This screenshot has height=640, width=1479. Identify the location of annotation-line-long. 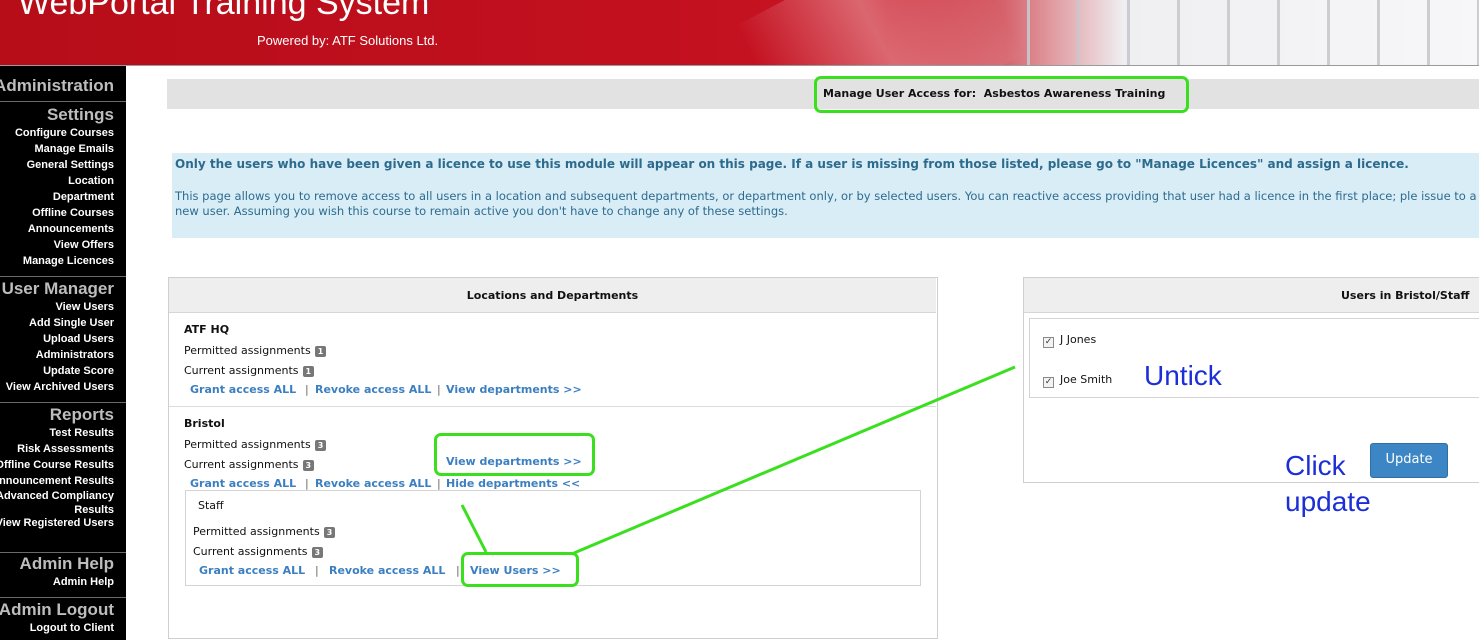
(794, 460).